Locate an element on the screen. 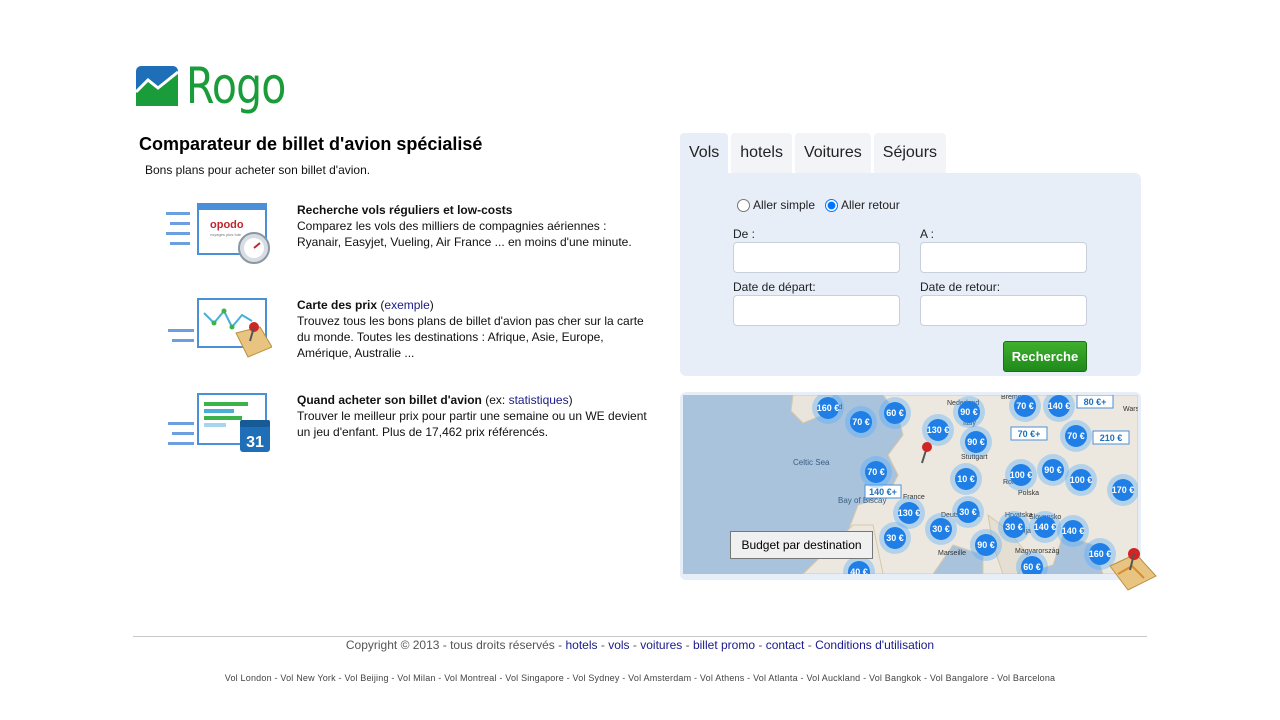  map-place-label: Warszawa is located at coordinates (1130, 409).